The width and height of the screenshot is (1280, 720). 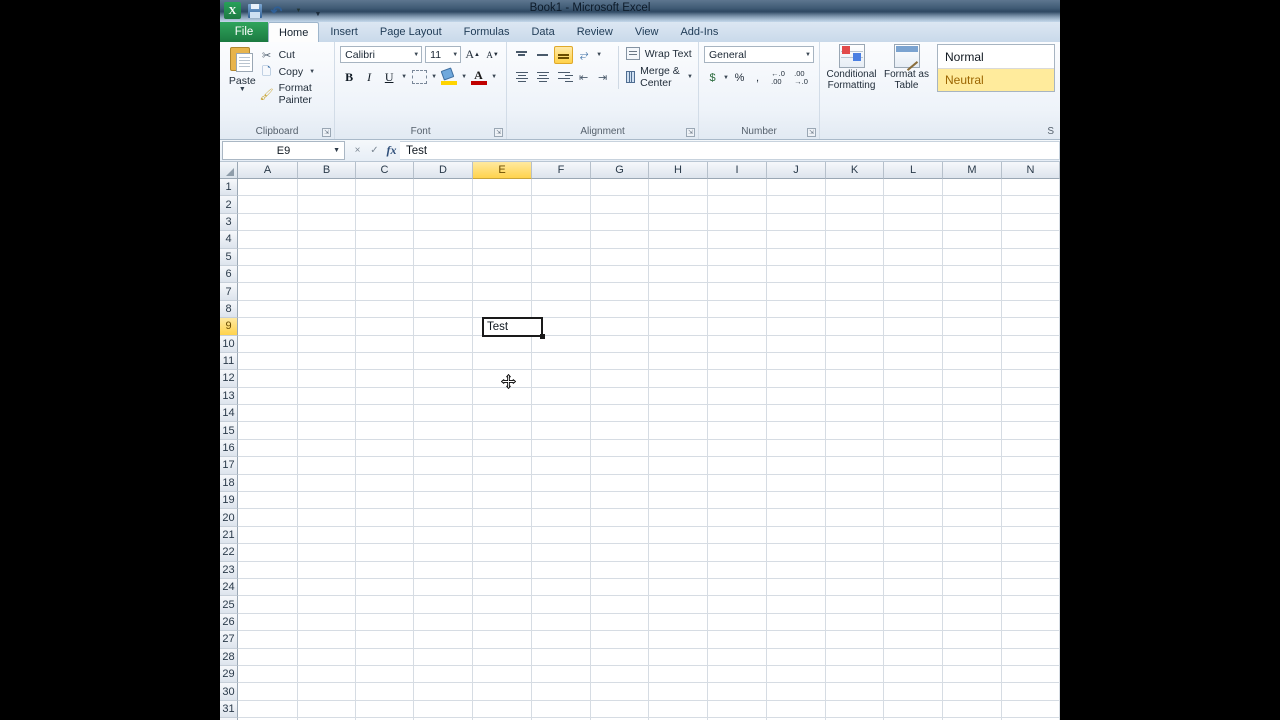 I want to click on cell-g7, so click(x=620, y=292).